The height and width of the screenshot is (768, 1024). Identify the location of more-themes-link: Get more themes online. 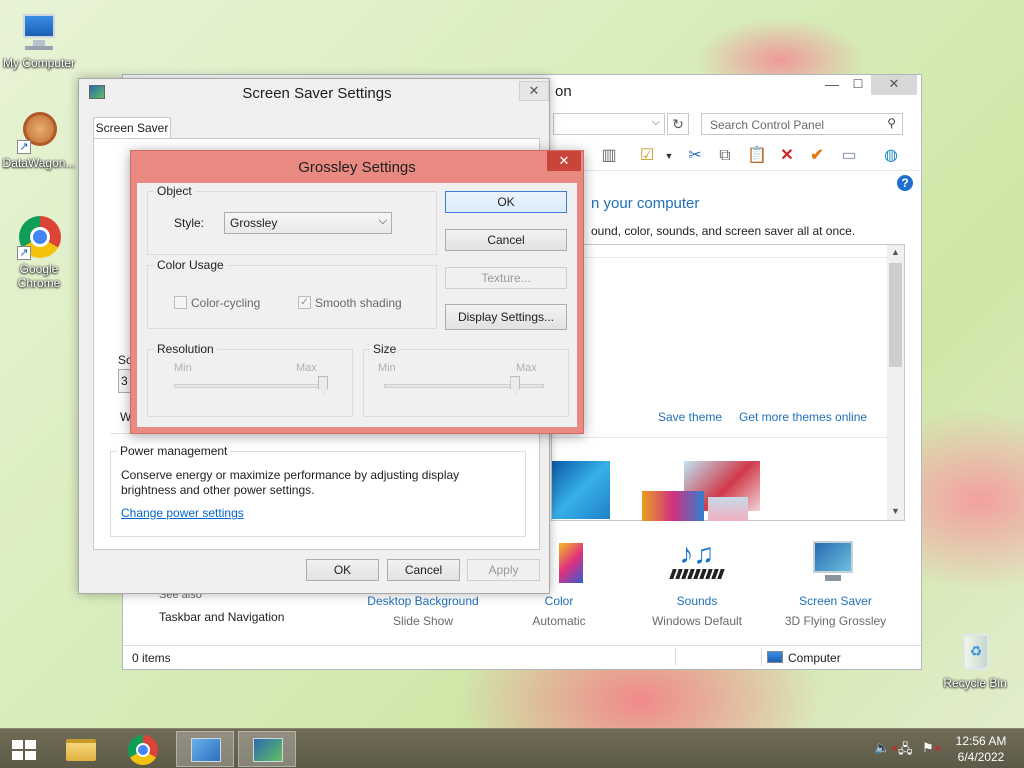
(803, 417).